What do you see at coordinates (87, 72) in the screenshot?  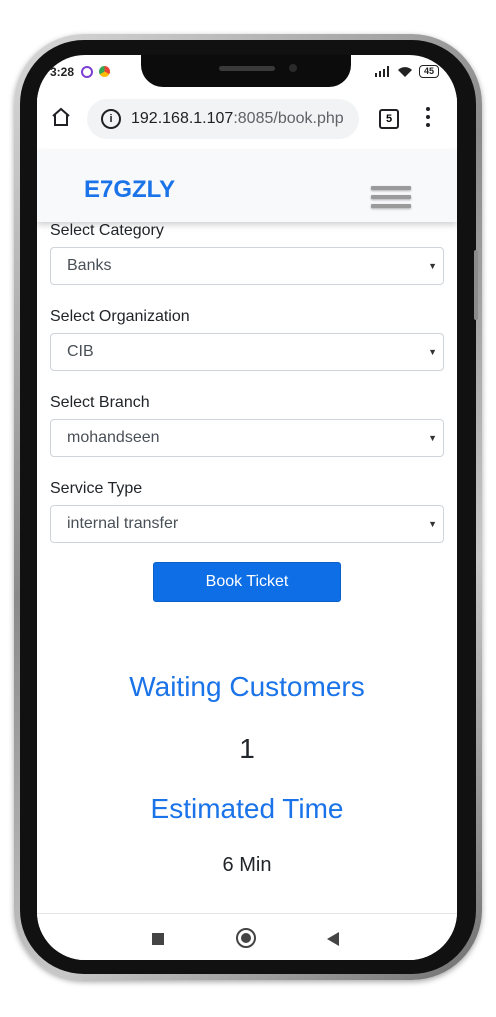 I see `notification-icon` at bounding box center [87, 72].